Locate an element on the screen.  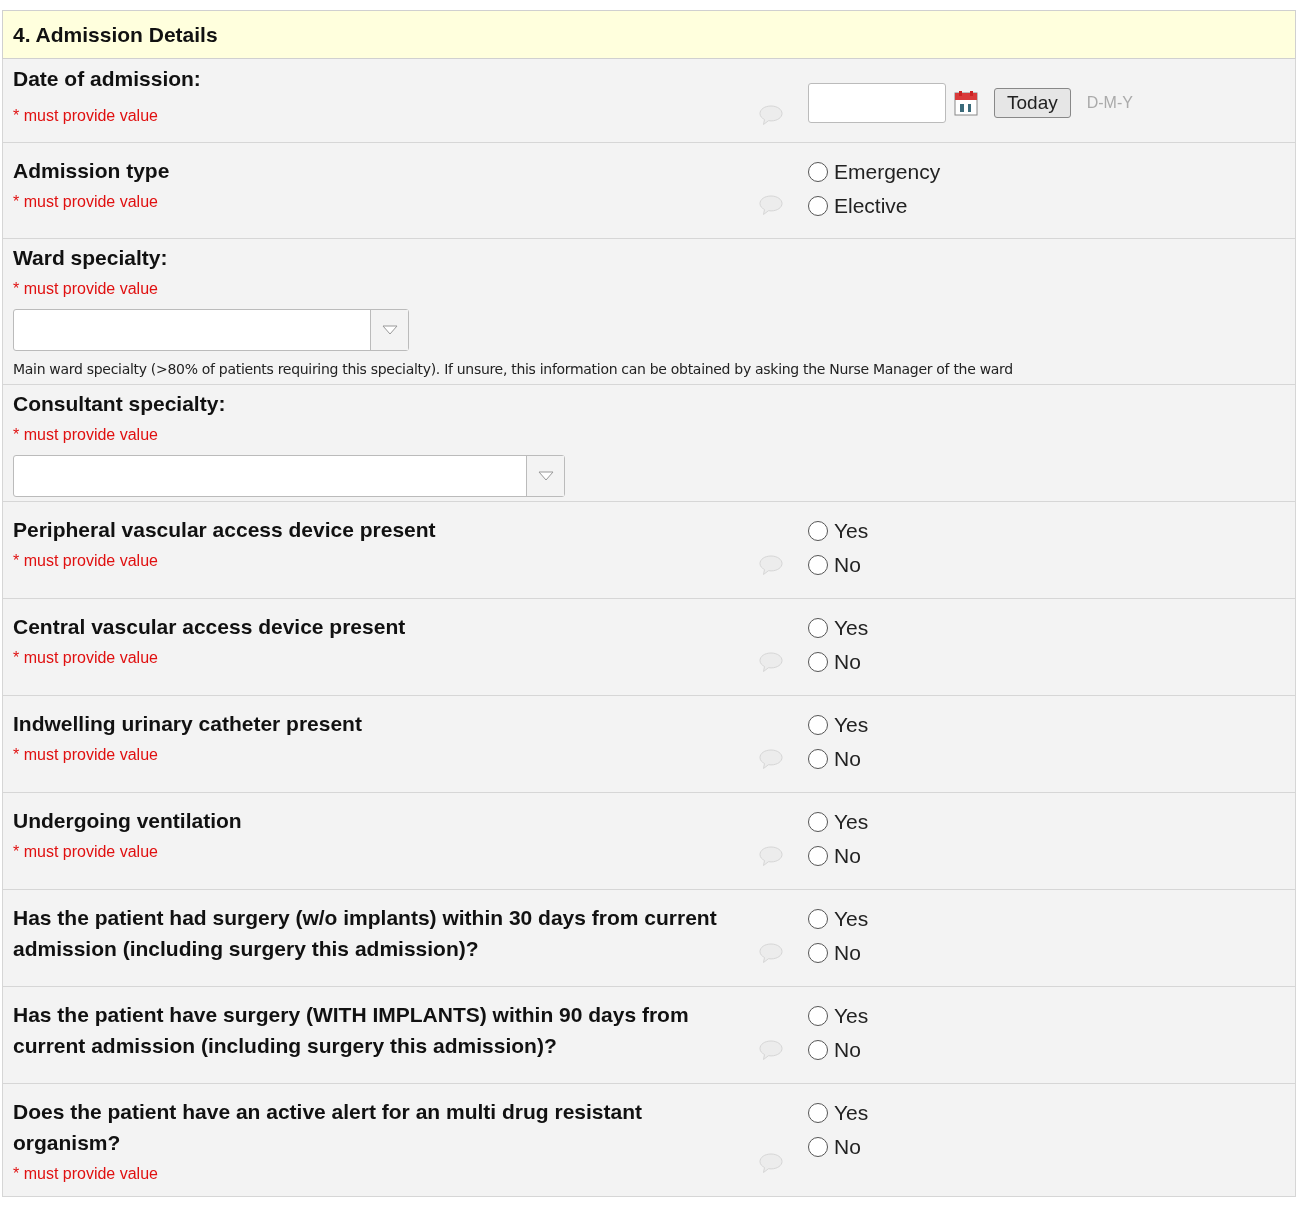
field-label: Peripheral vascular access device present is located at coordinates (225, 530).